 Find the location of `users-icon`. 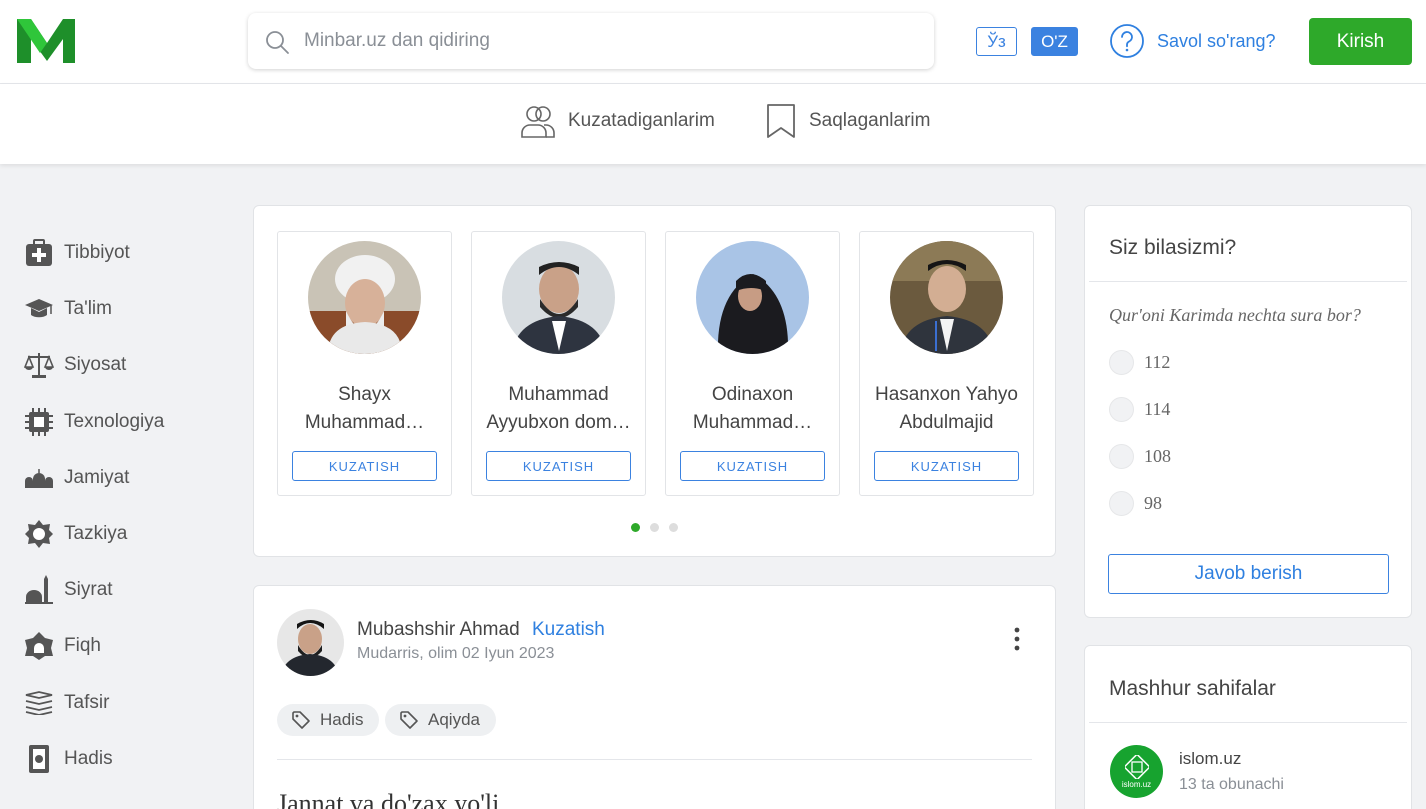

users-icon is located at coordinates (538, 122).